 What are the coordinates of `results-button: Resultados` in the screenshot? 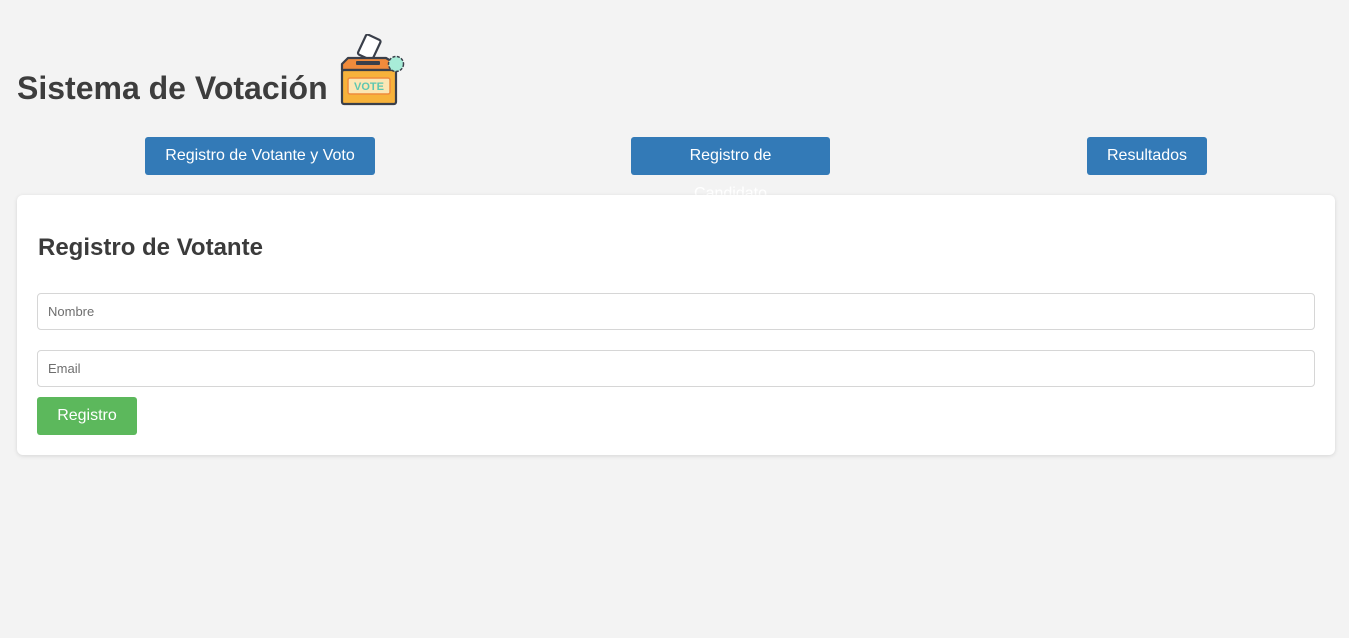 It's located at (1147, 156).